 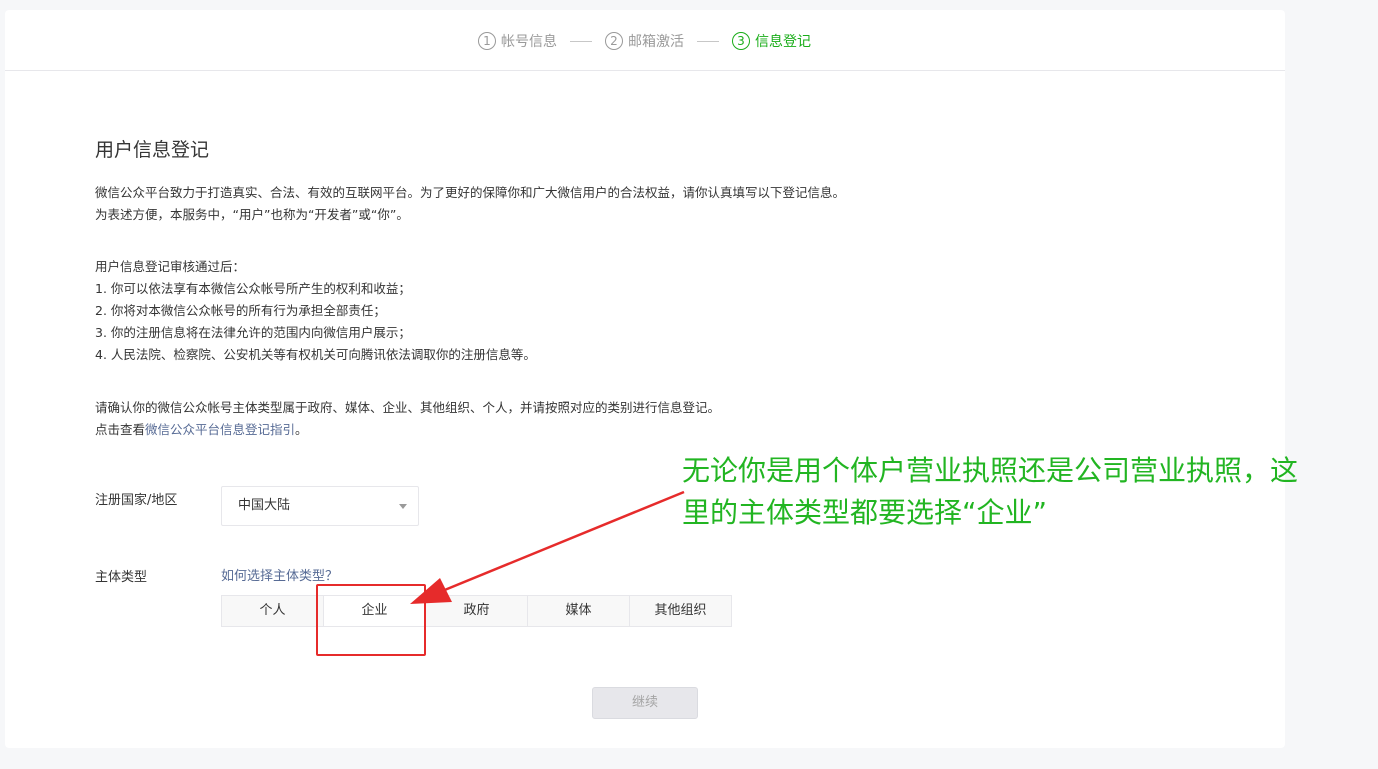 What do you see at coordinates (431, 591) in the screenshot?
I see `arrow-head` at bounding box center [431, 591].